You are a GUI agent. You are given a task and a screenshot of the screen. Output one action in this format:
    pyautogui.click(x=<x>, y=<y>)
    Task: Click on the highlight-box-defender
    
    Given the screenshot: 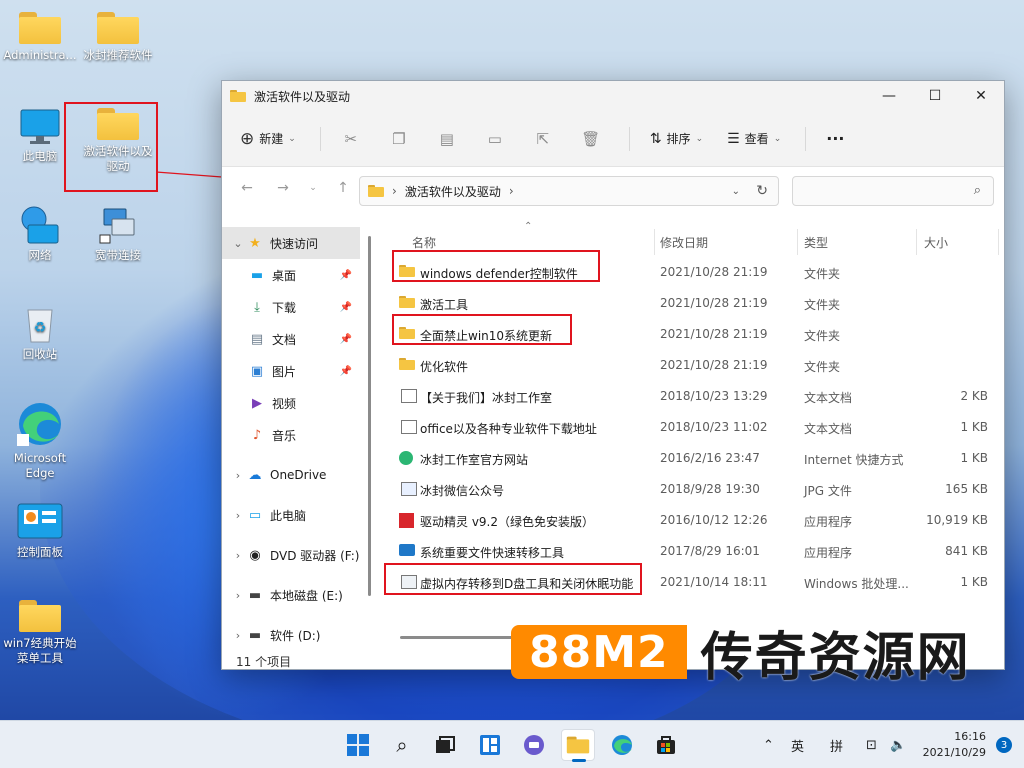 What is the action you would take?
    pyautogui.click(x=496, y=266)
    